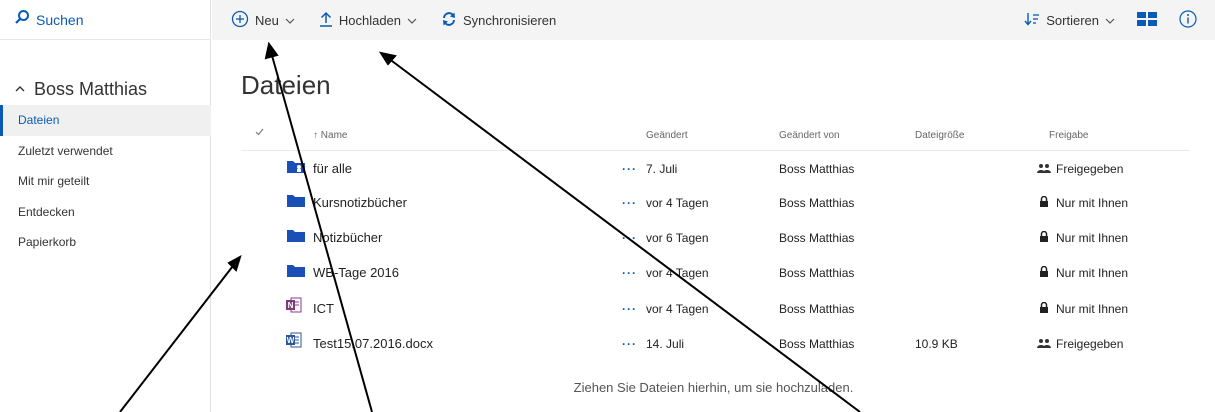  Describe the element at coordinates (315, 135) in the screenshot. I see `sort-arrow-up-icon: ↑` at that location.